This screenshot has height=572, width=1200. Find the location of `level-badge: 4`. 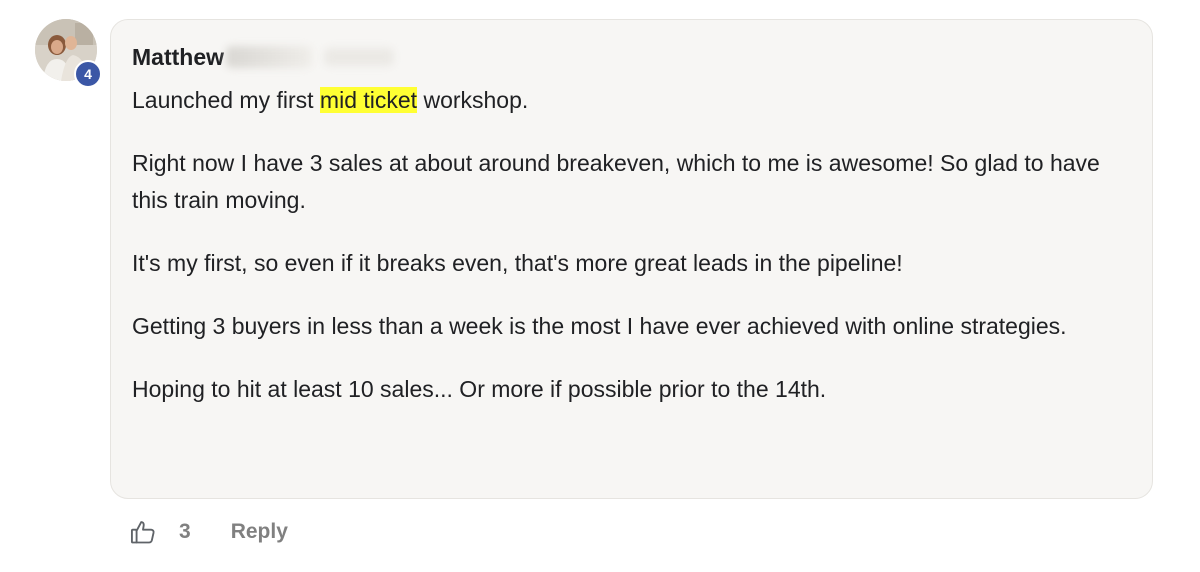

level-badge: 4 is located at coordinates (88, 74).